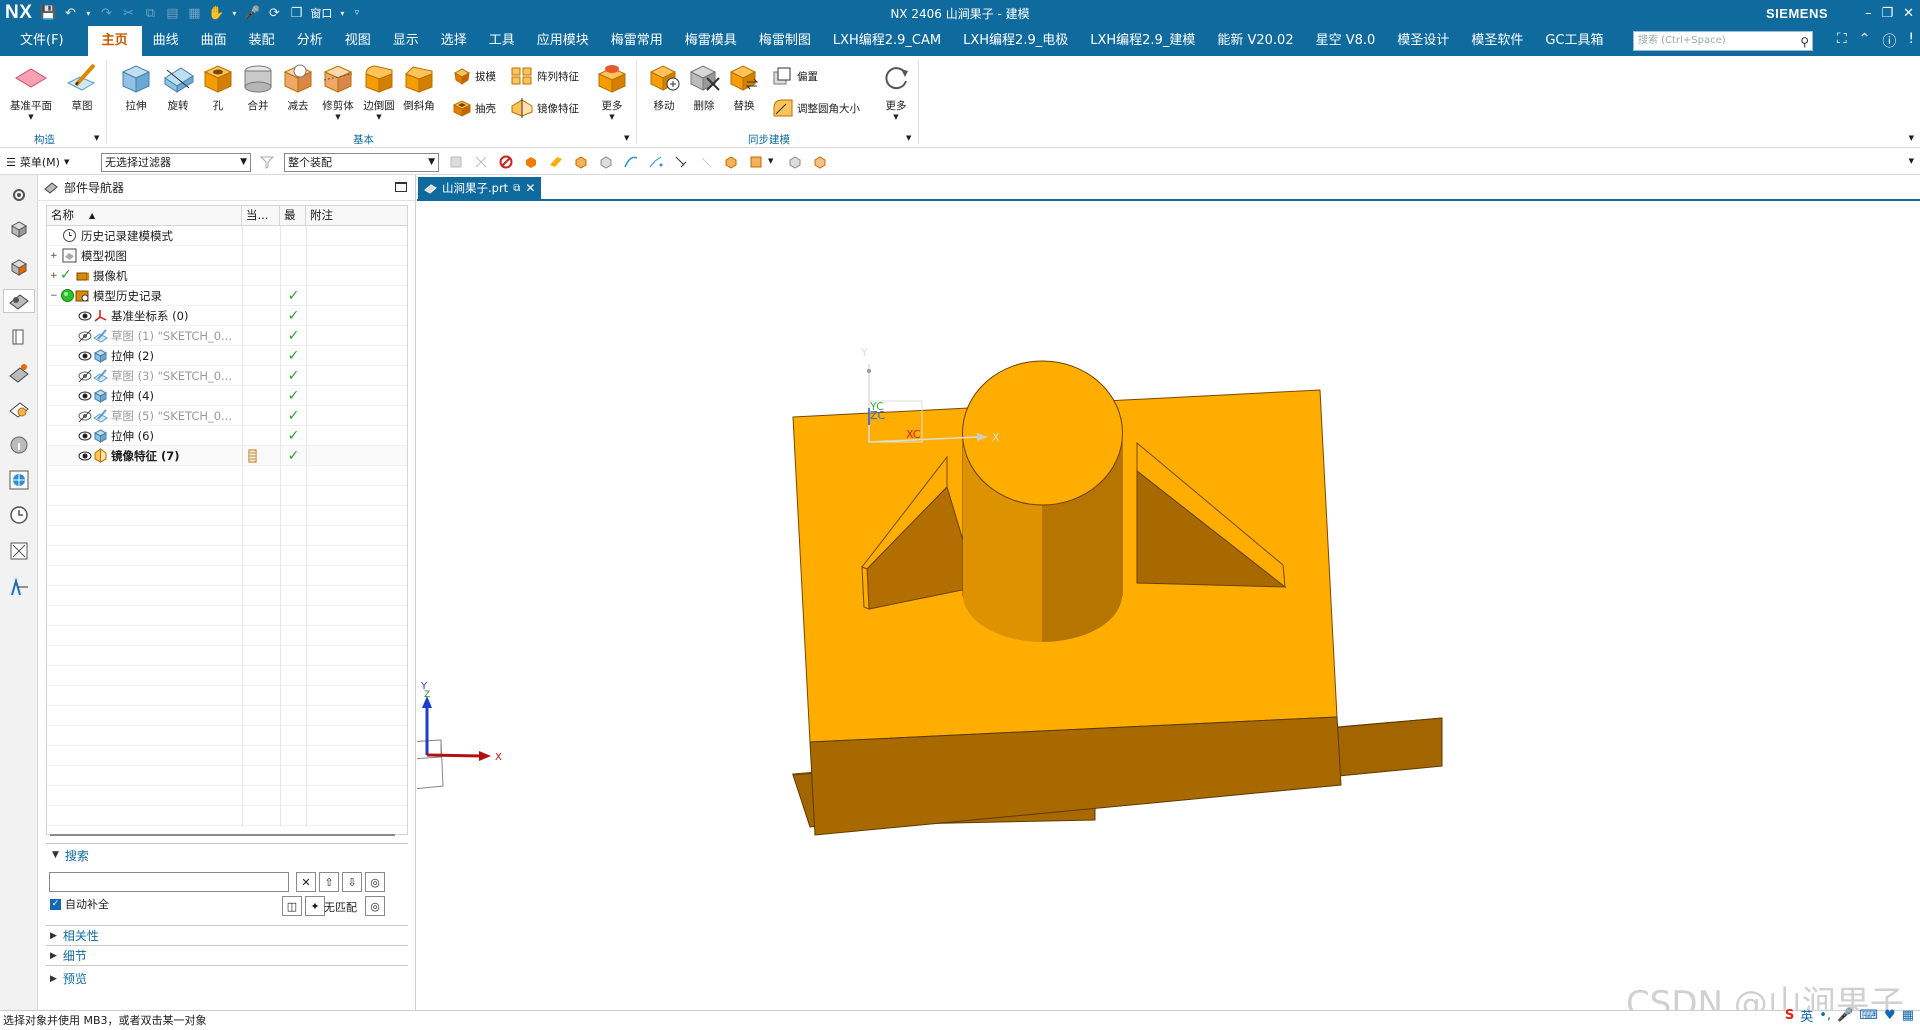  What do you see at coordinates (356, 215) in the screenshot?
I see `column-notes-header: 附注` at bounding box center [356, 215].